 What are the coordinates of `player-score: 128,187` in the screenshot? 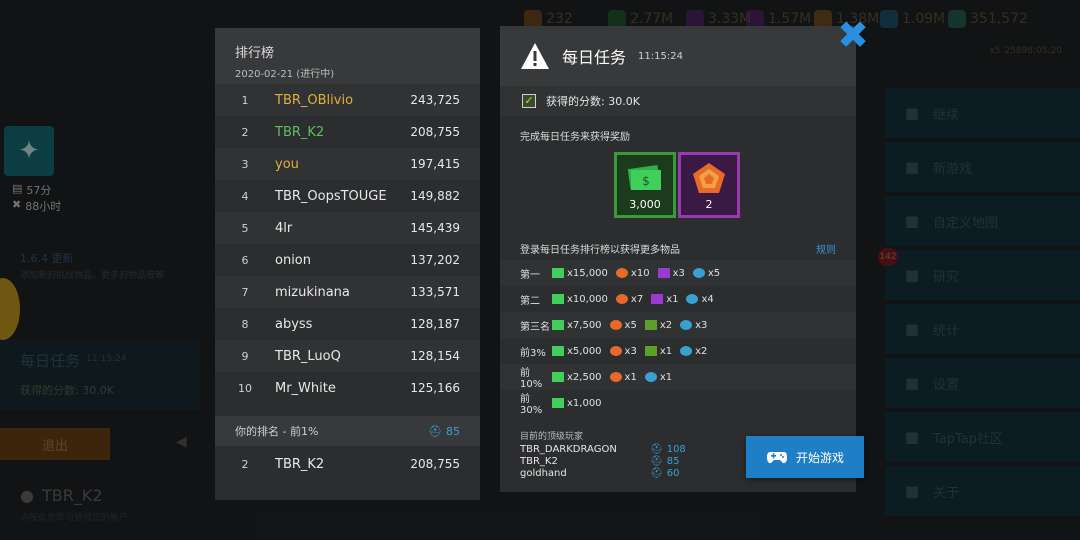 It's located at (435, 324).